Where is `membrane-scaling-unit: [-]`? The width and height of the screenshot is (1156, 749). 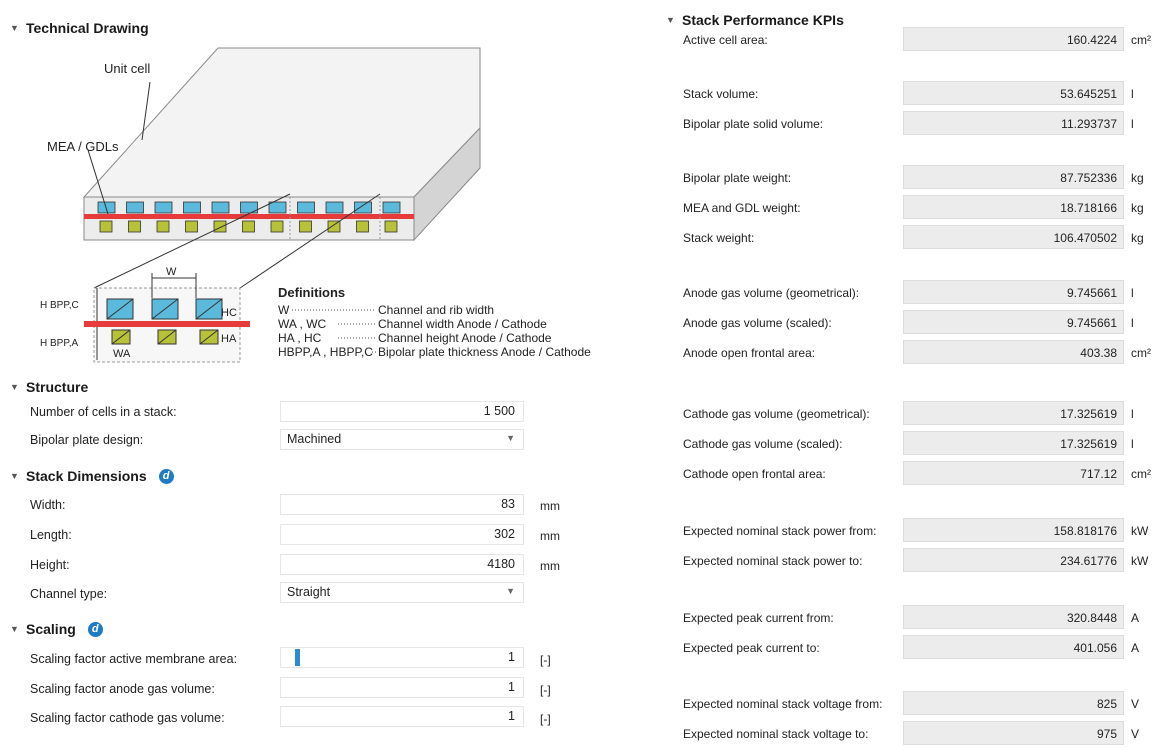
membrane-scaling-unit: [-] is located at coordinates (545, 660).